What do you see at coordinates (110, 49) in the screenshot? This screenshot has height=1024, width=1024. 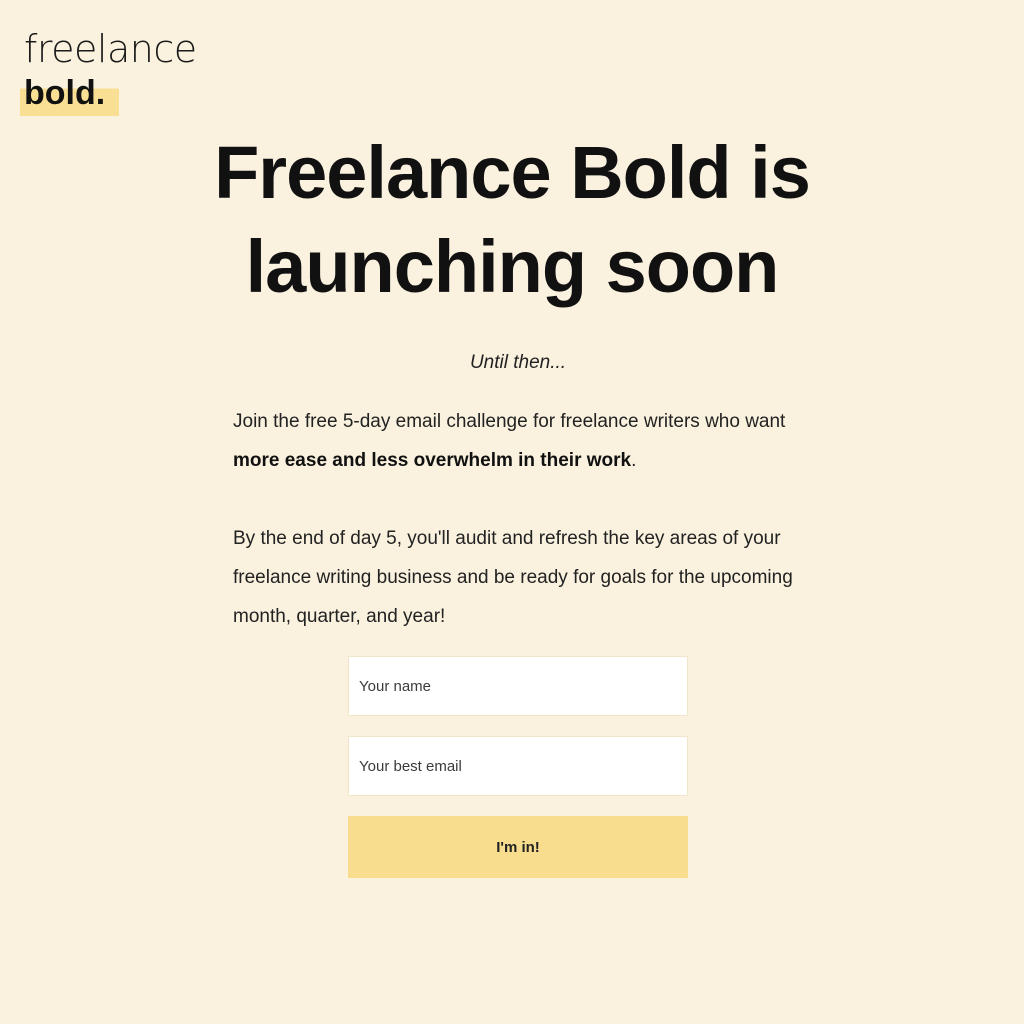 I see `logo-wordmark-top: freelance` at bounding box center [110, 49].